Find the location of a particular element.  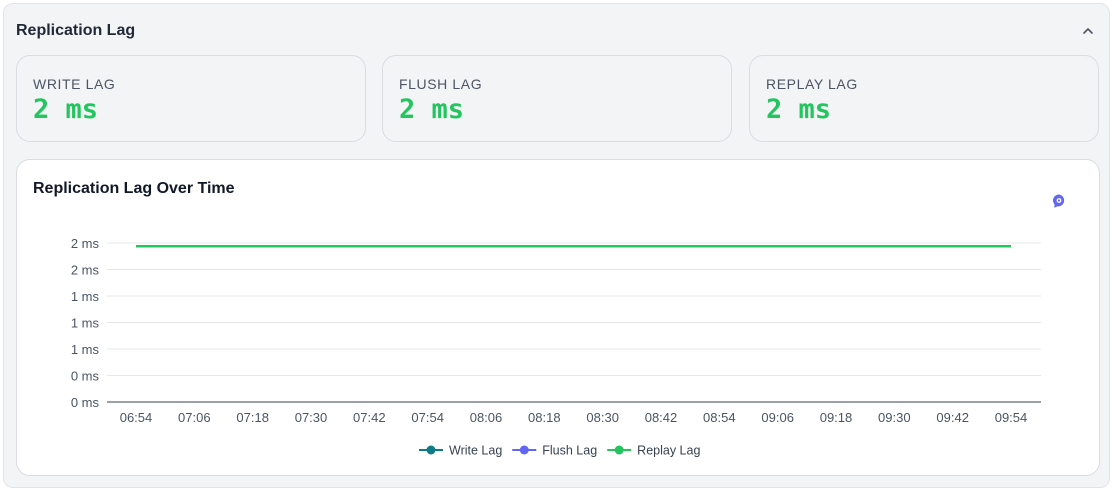

x-tick-label: 09:42 is located at coordinates (952, 417).